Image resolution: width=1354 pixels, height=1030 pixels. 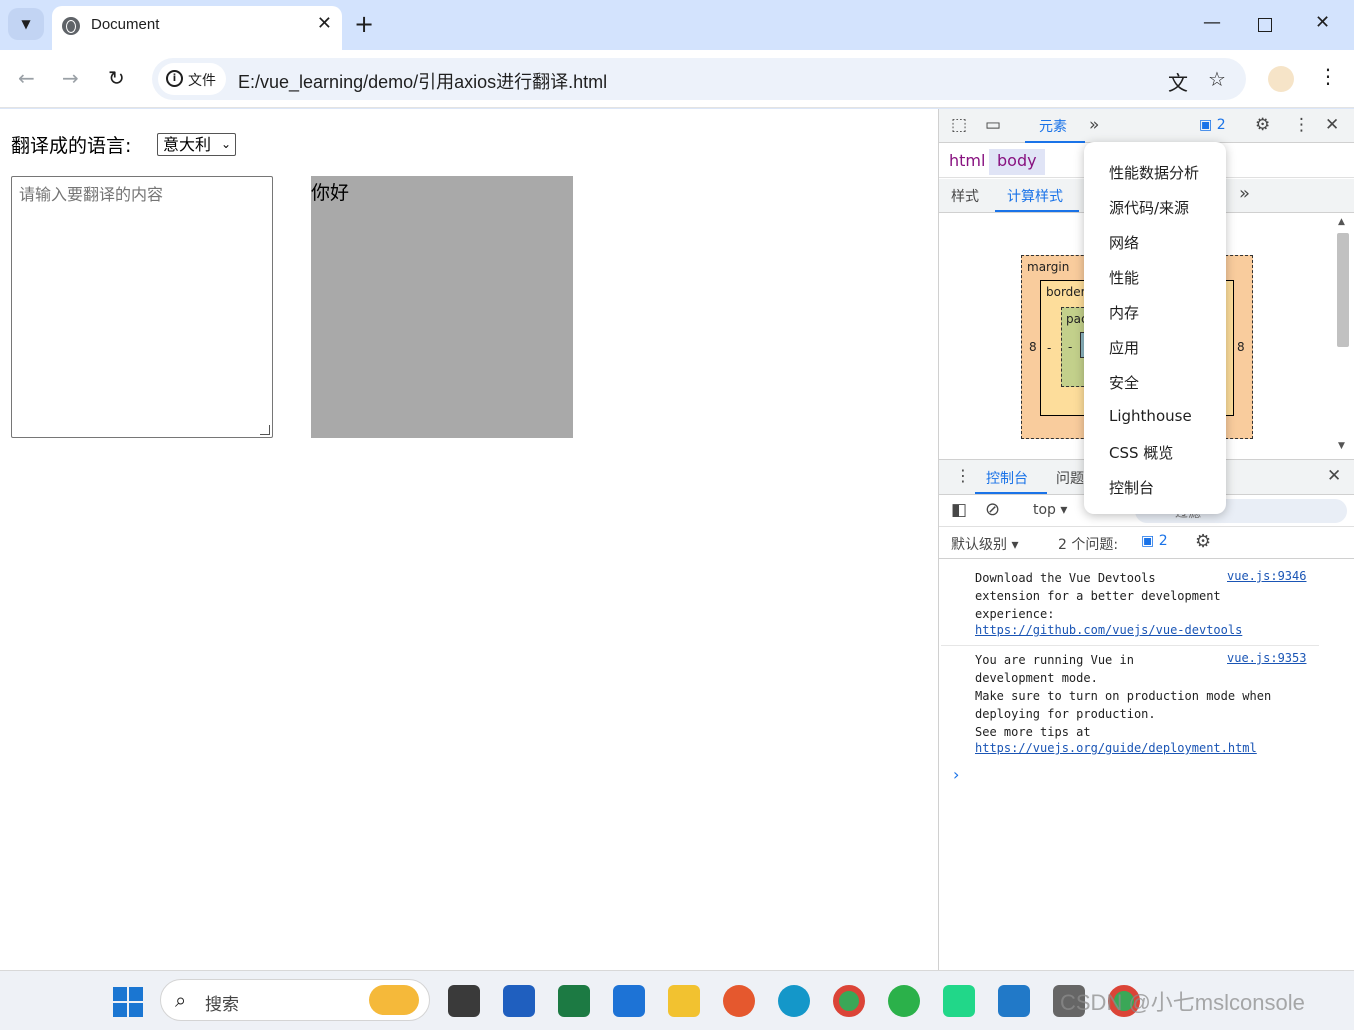 I want to click on word-icon, so click(x=519, y=1001).